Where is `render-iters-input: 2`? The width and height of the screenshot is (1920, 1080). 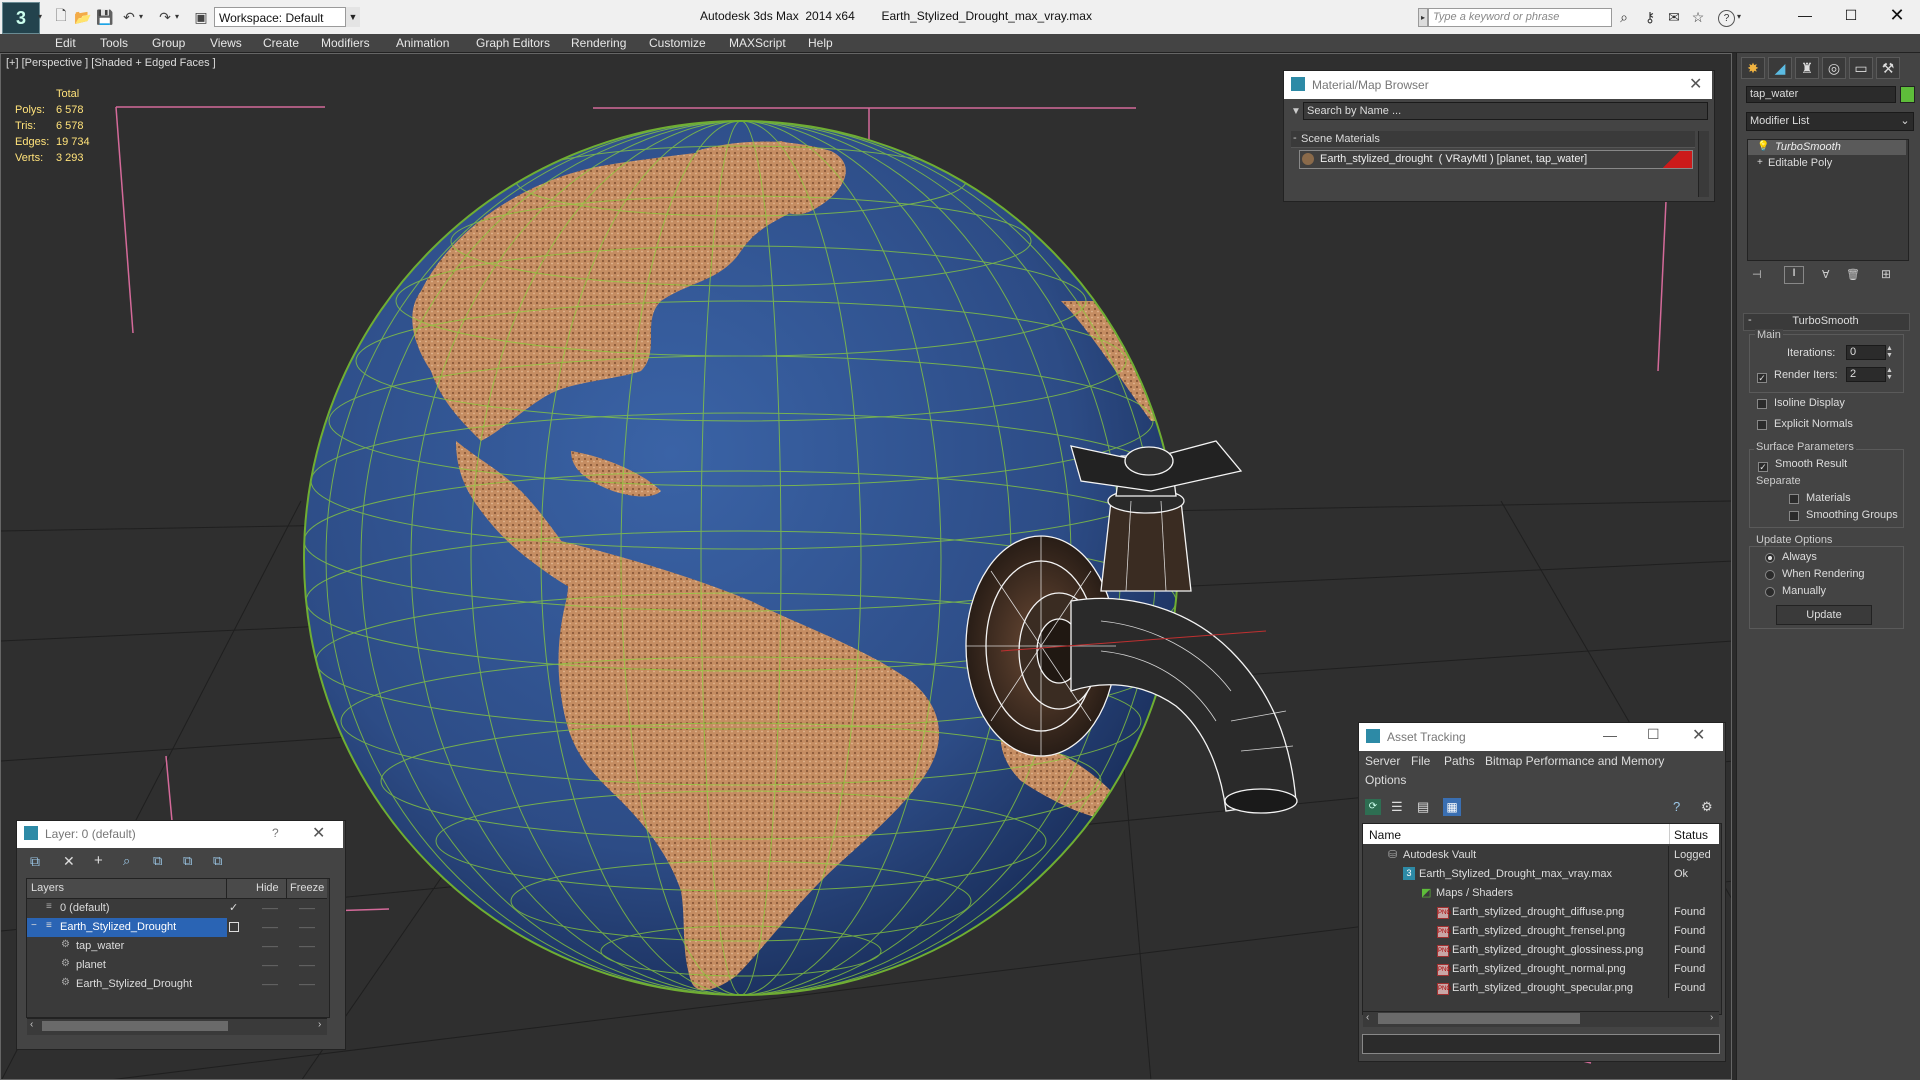 render-iters-input: 2 is located at coordinates (1866, 374).